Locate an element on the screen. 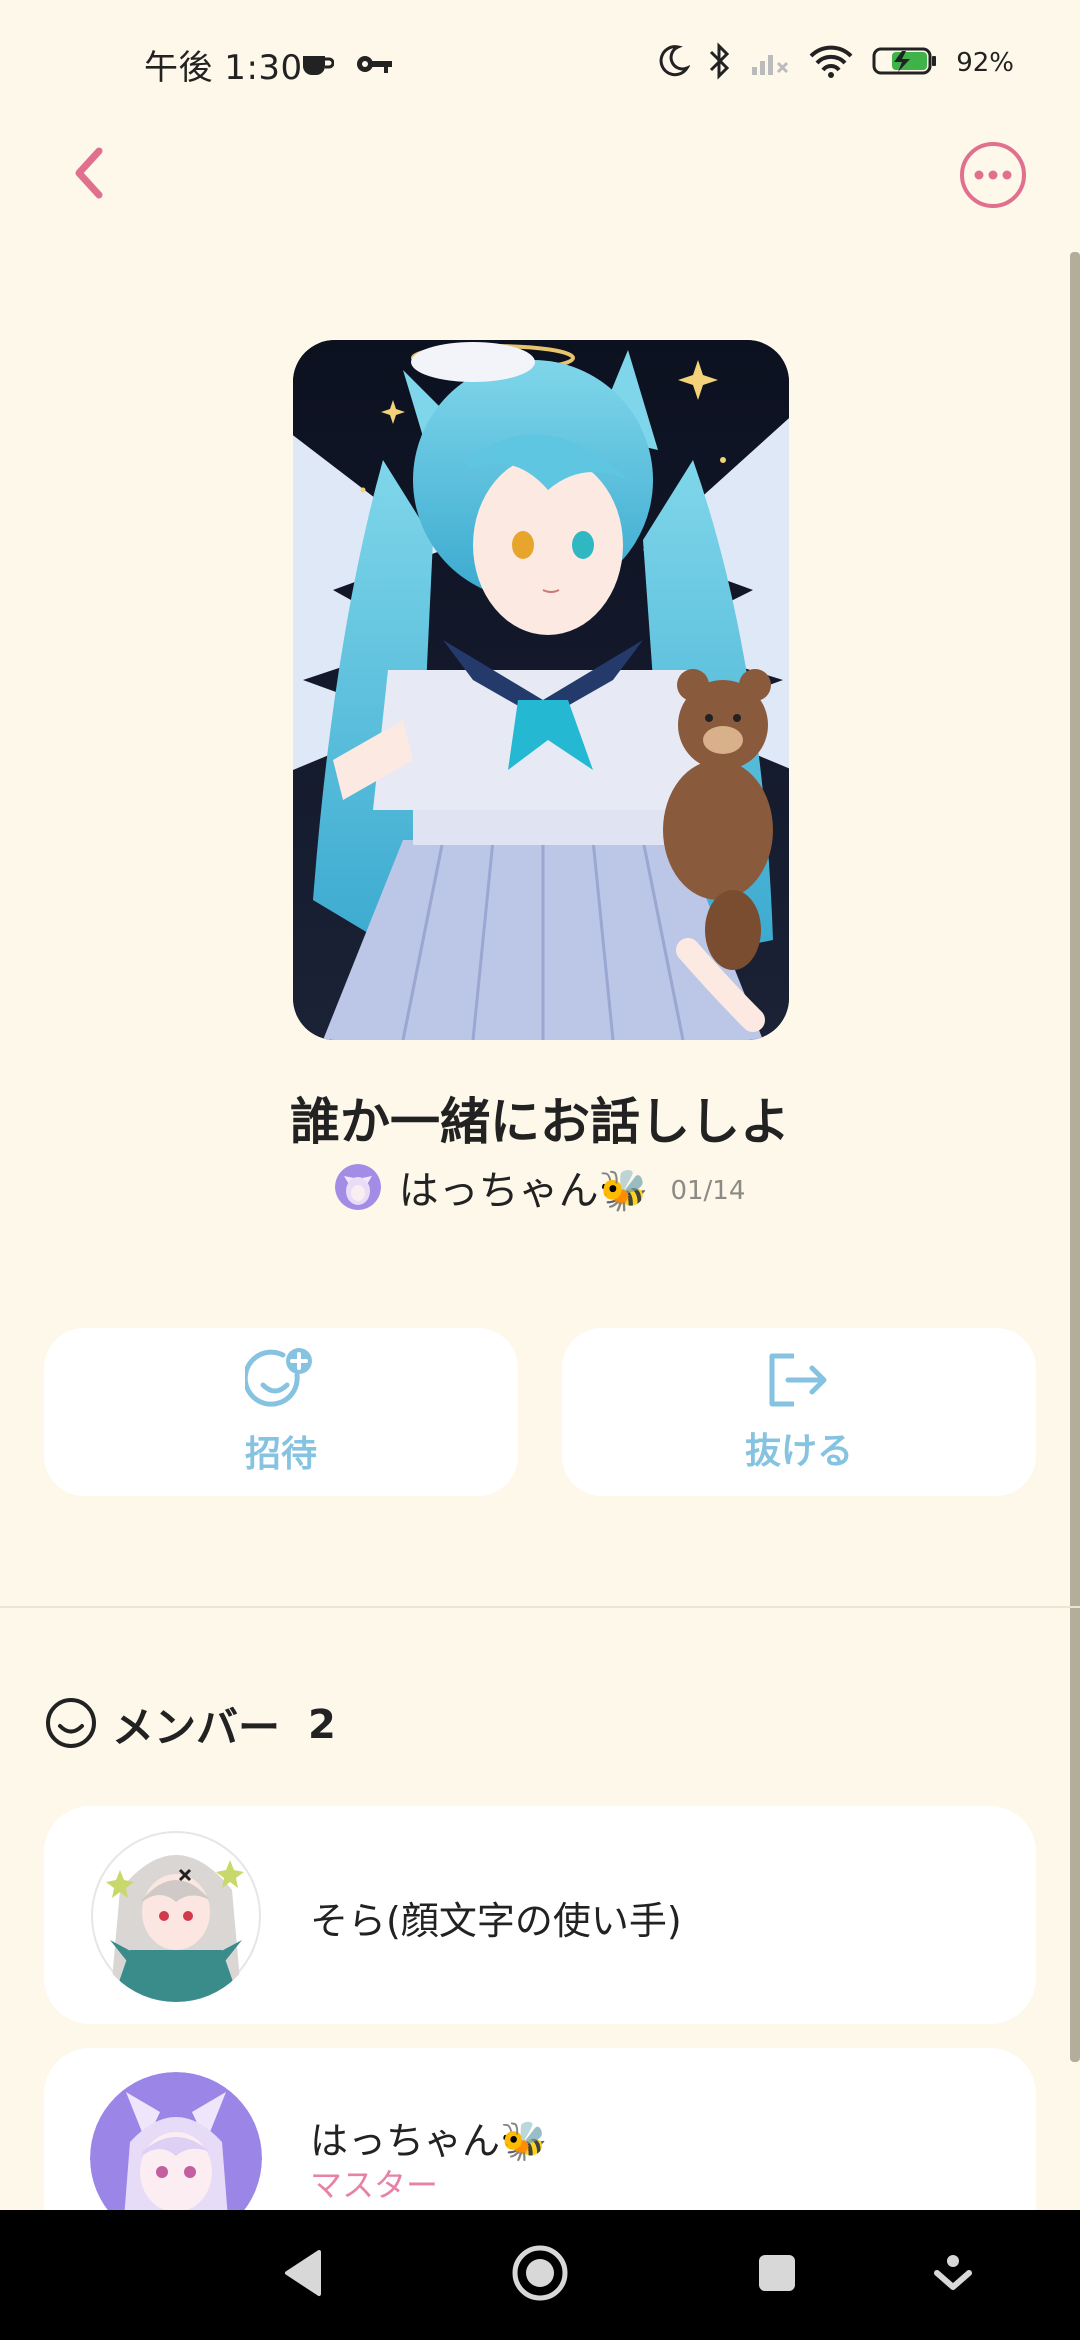 The width and height of the screenshot is (1080, 2340). battery-percent: 92% is located at coordinates (985, 63).